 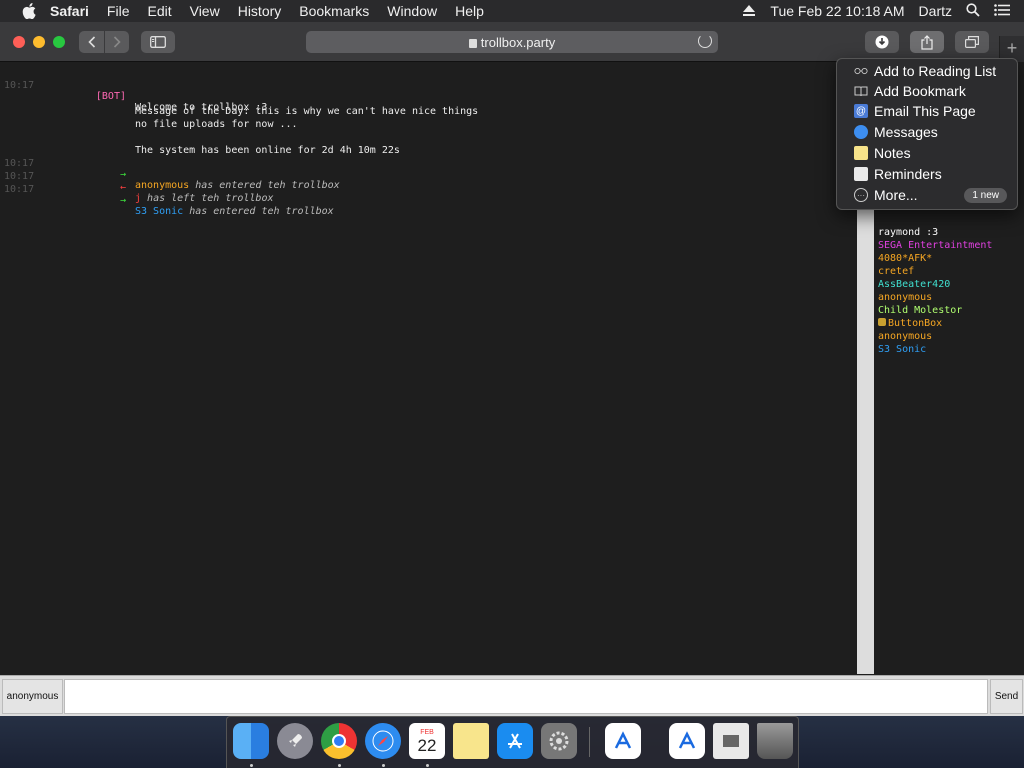 What do you see at coordinates (428, 91) in the screenshot?
I see `chat-line: 10:17 [BOT] Welcome to trollbox :3` at bounding box center [428, 91].